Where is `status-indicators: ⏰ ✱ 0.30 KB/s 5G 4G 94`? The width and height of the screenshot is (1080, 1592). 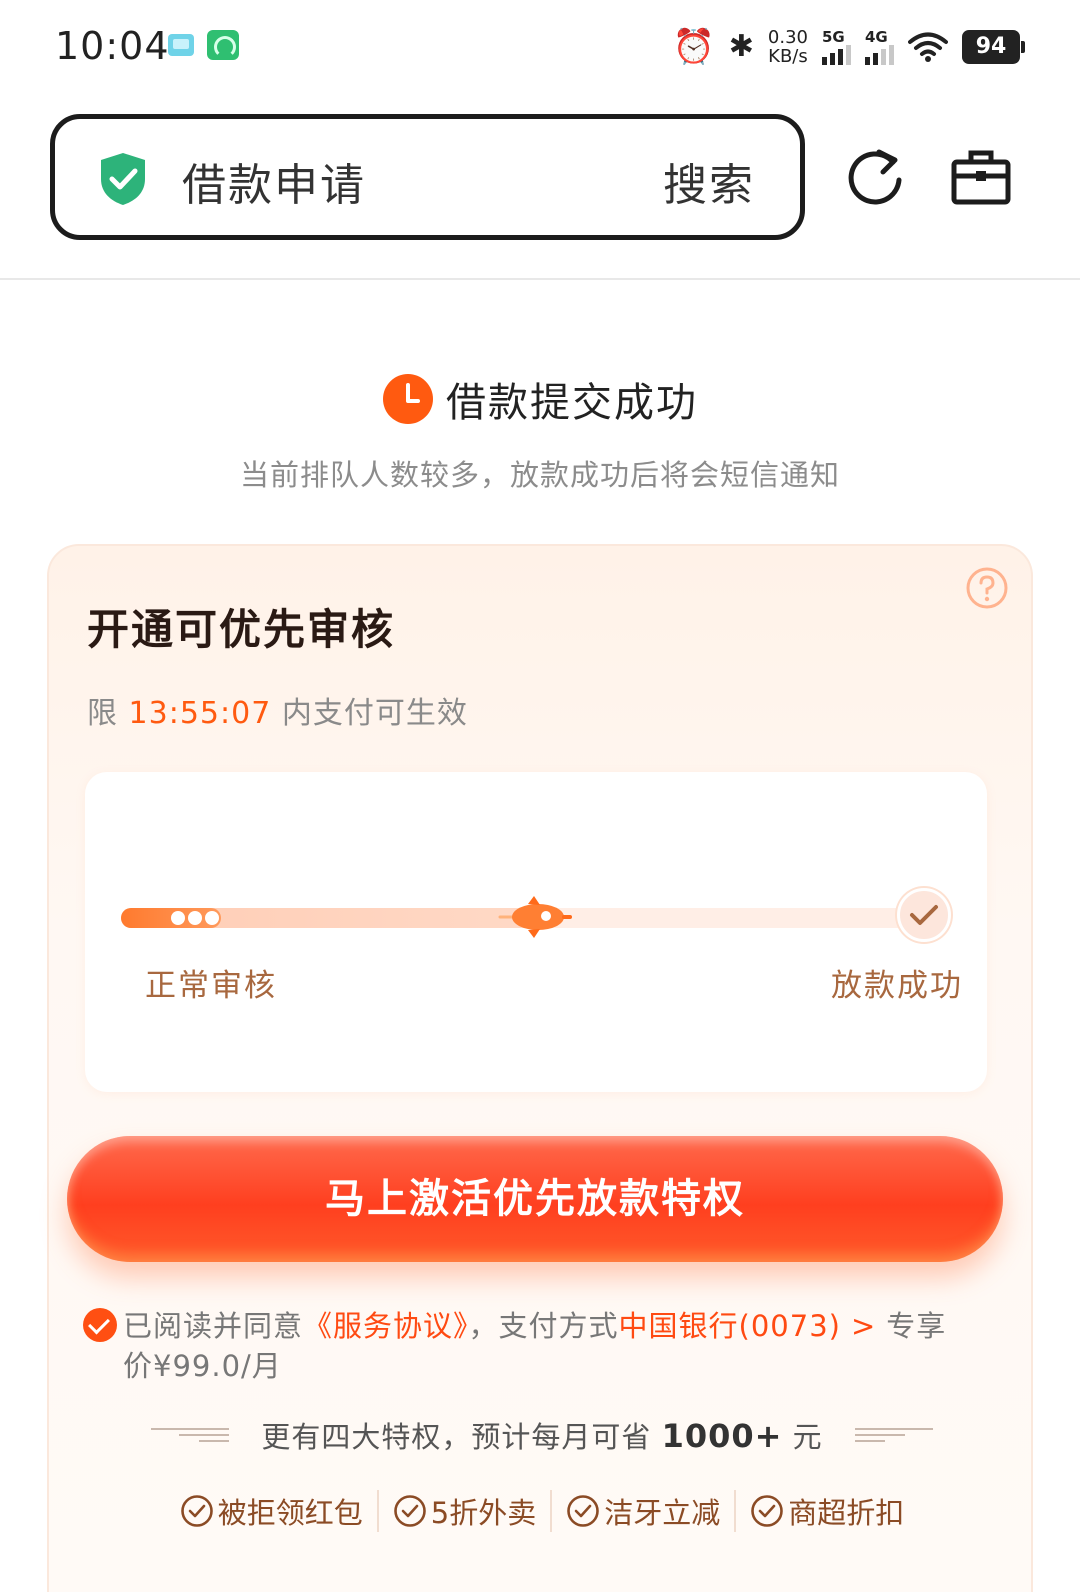
status-indicators: ⏰ ✱ 0.30 KB/s 5G 4G 94 is located at coordinates (848, 47).